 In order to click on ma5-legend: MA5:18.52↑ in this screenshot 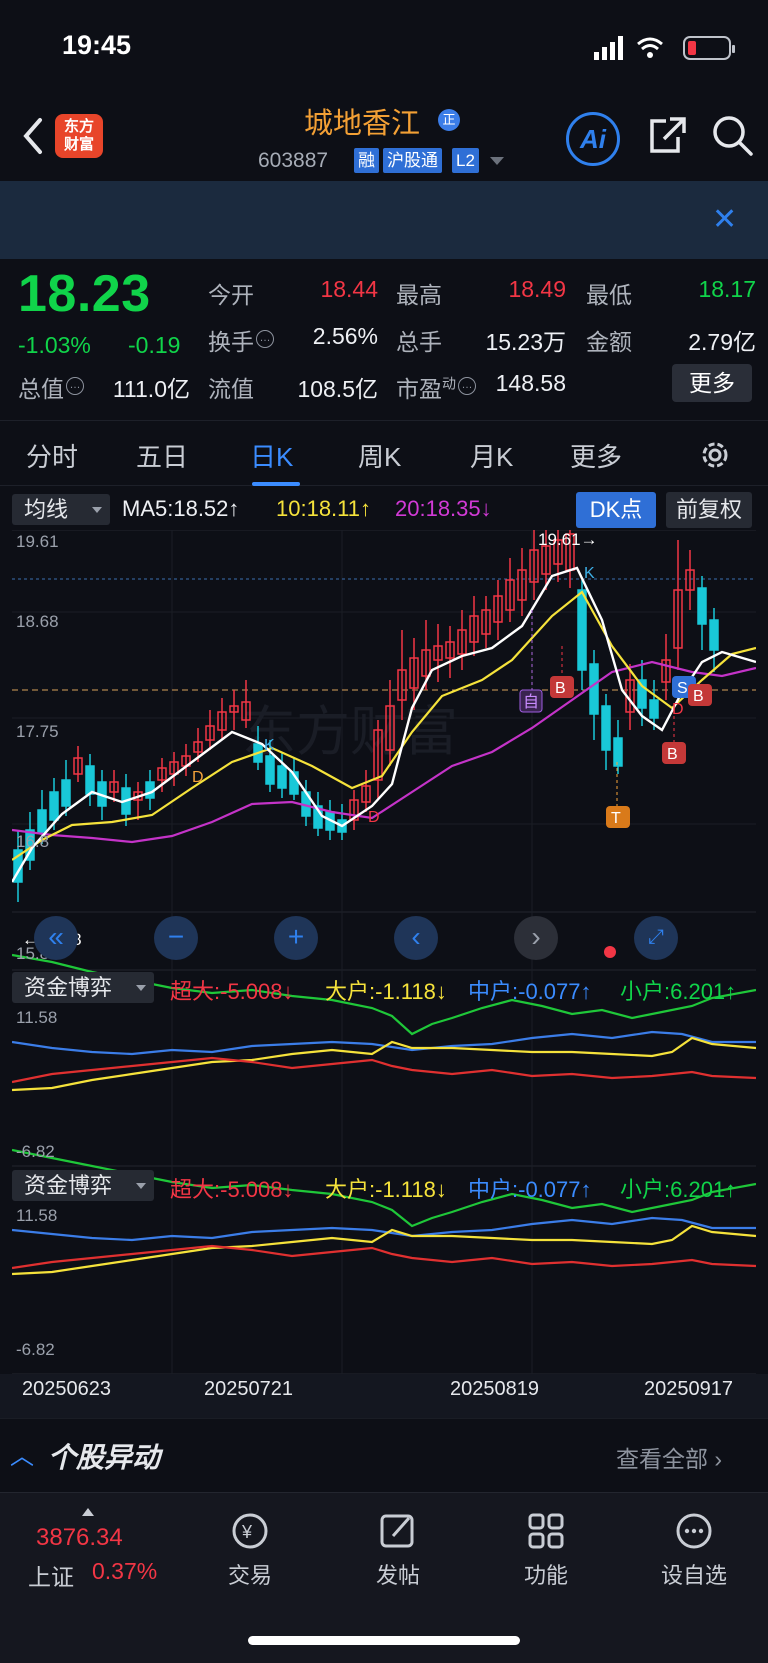, I will do `click(181, 508)`.